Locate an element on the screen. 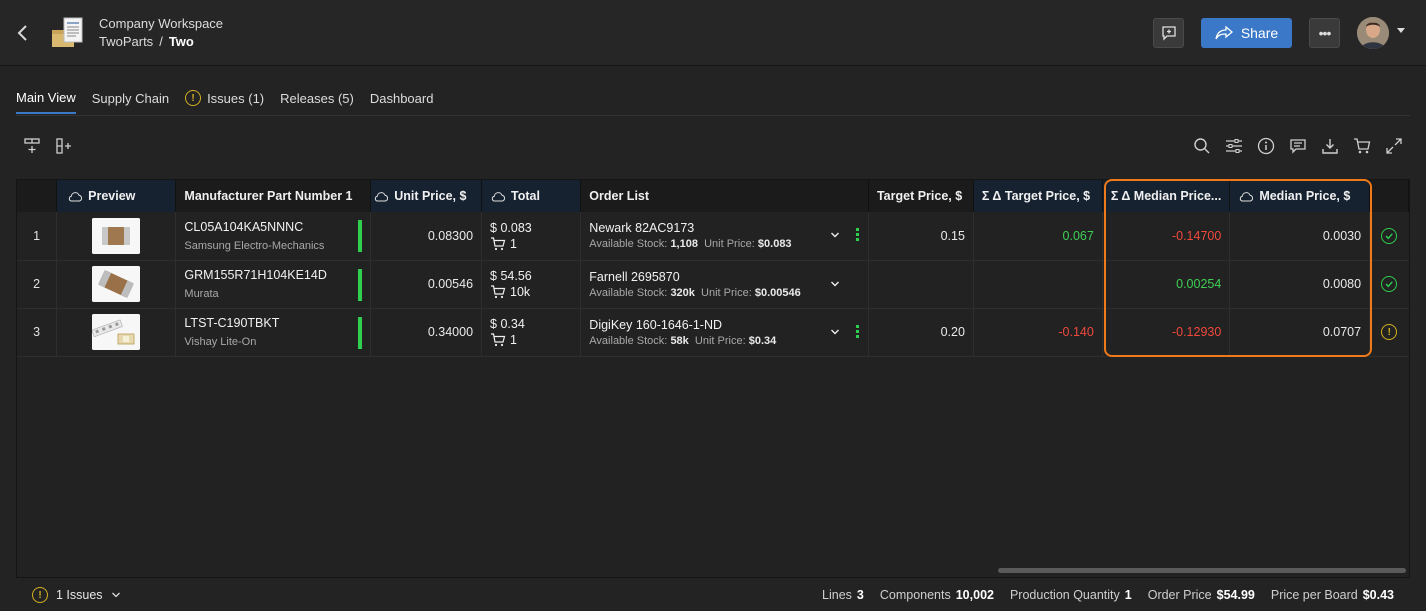  mpn-cell: GRM155R71H104KE14D Murata is located at coordinates (273, 284).